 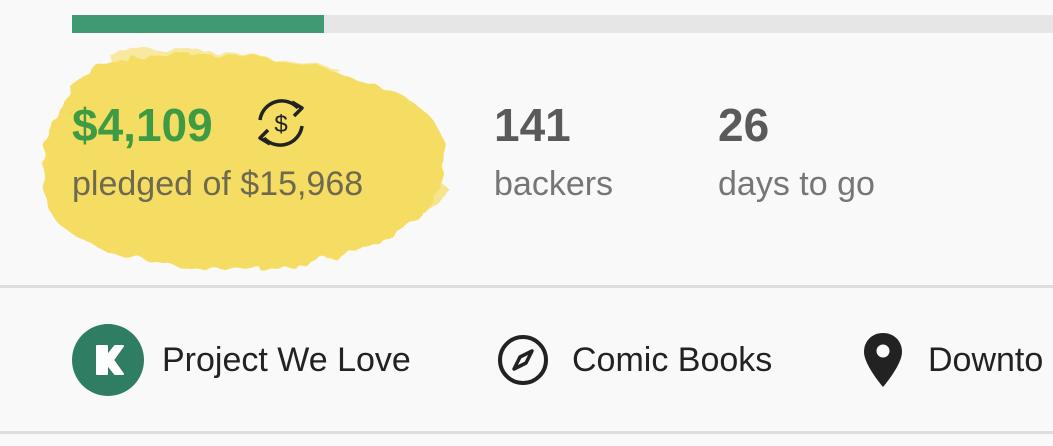 What do you see at coordinates (198, 24) in the screenshot?
I see `funding-progress-fill` at bounding box center [198, 24].